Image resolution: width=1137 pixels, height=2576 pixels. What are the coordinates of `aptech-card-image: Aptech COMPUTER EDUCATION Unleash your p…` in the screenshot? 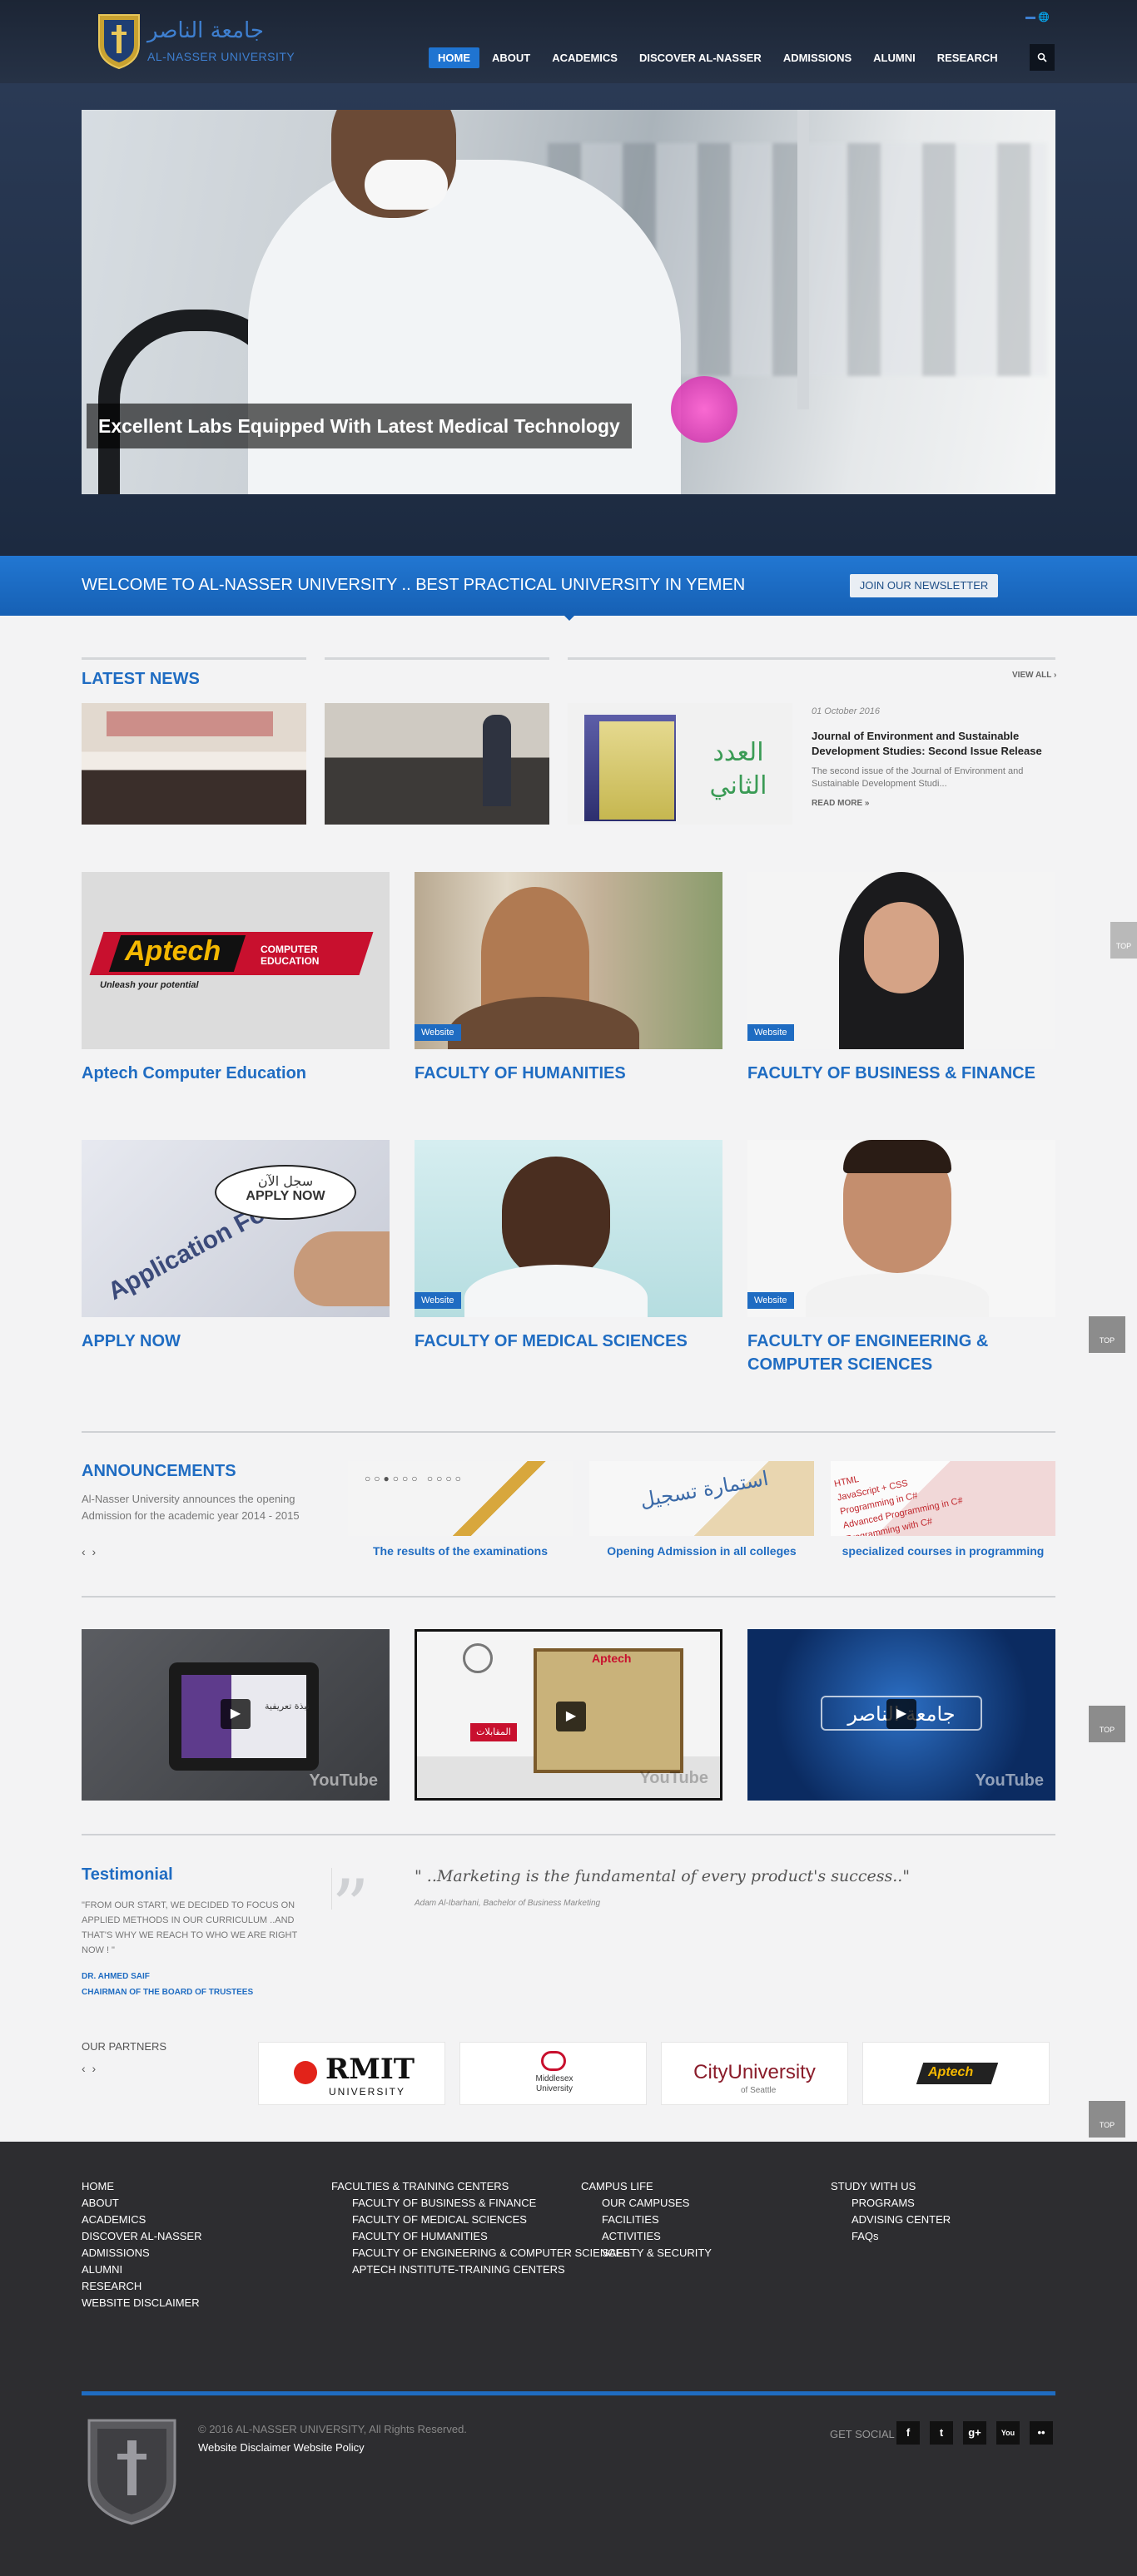 It's located at (236, 961).